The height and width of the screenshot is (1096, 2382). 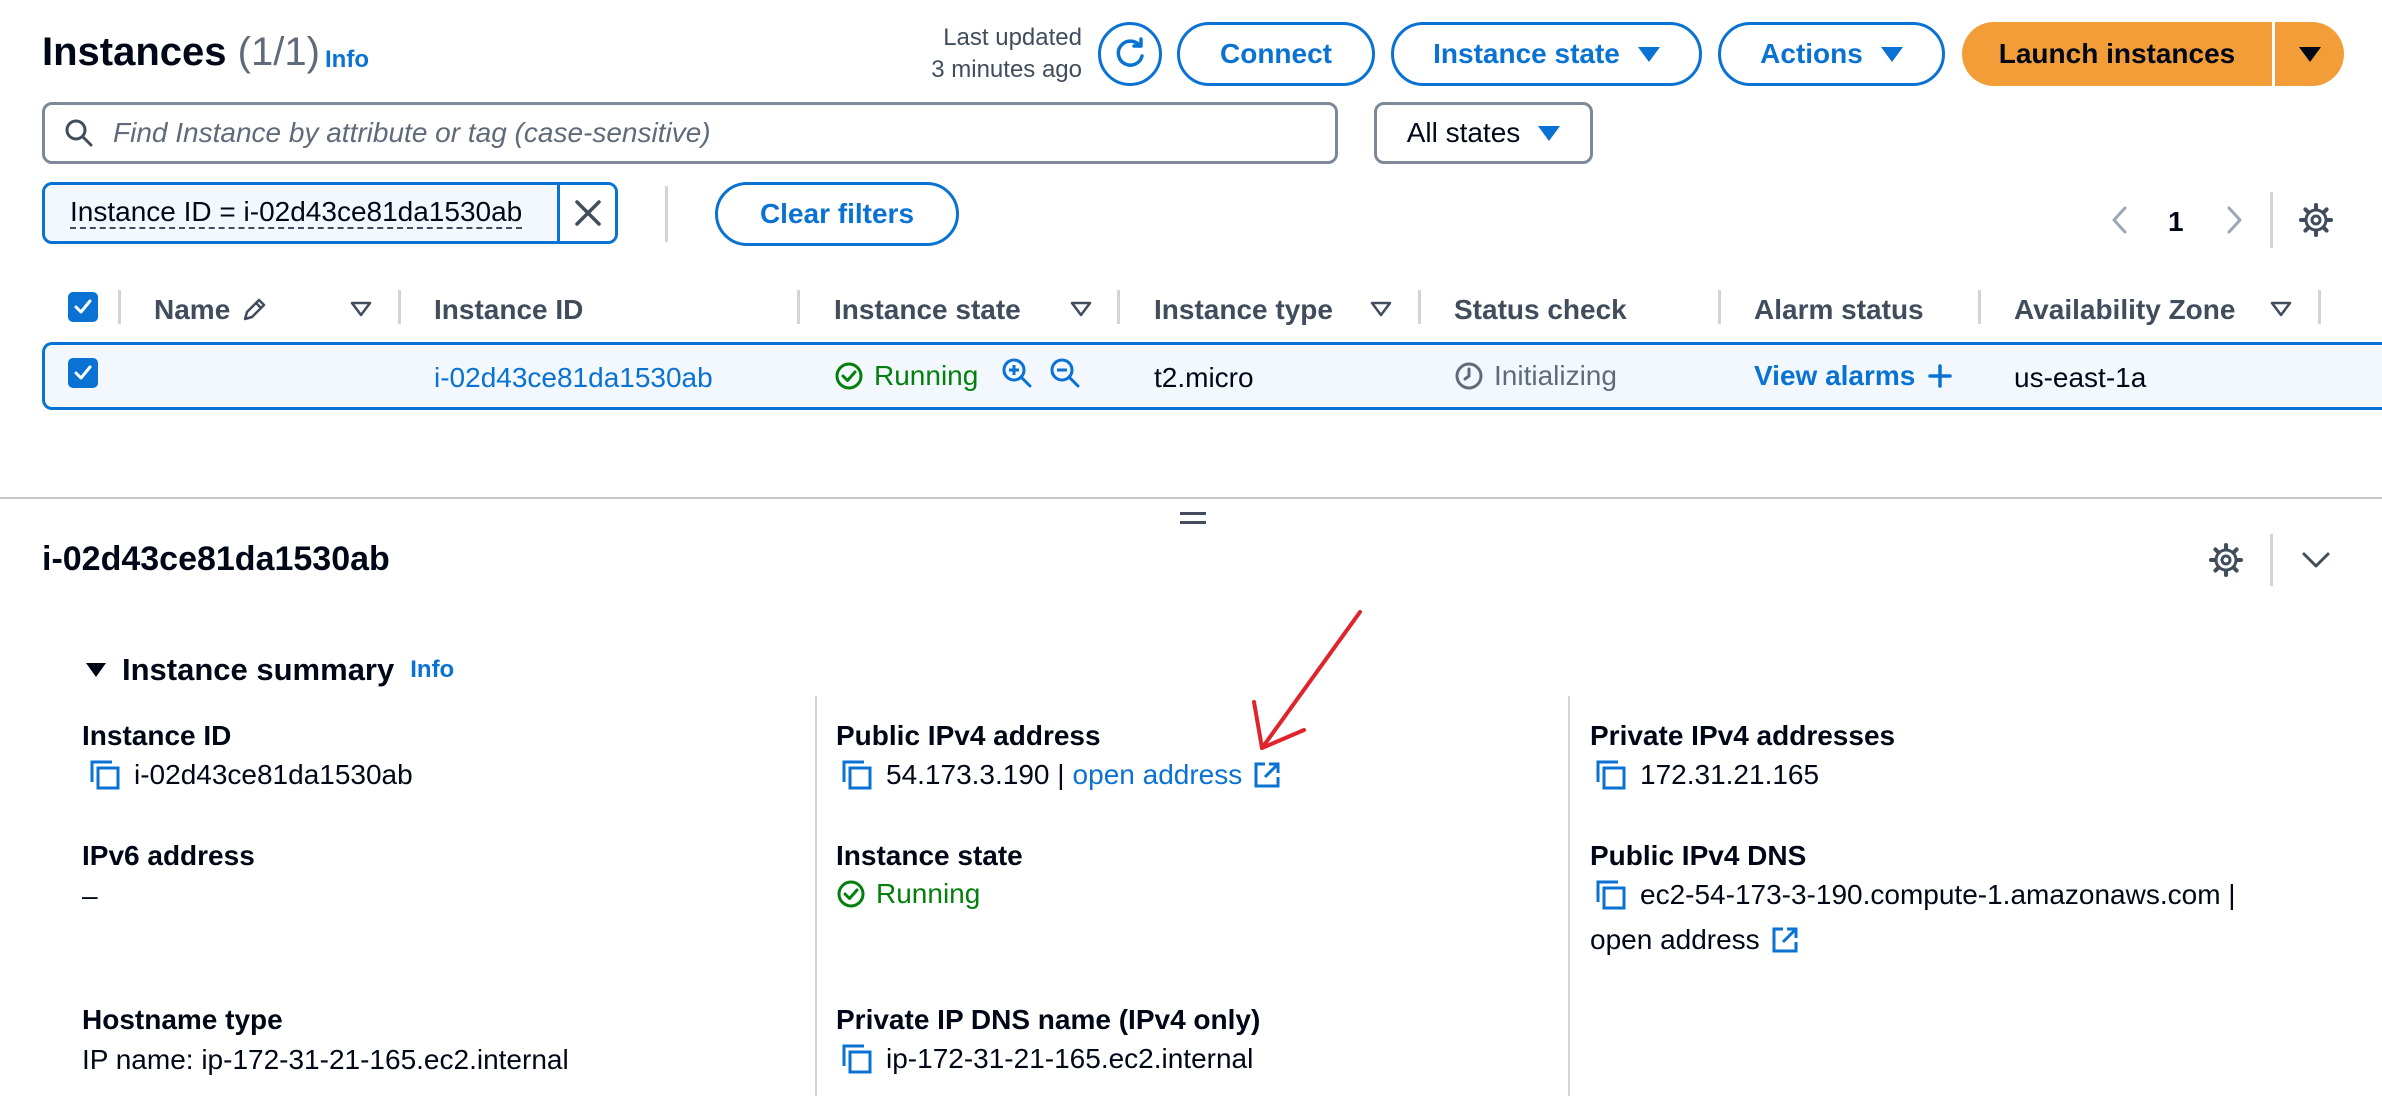 What do you see at coordinates (211, 310) in the screenshot?
I see `column-header-name: Name` at bounding box center [211, 310].